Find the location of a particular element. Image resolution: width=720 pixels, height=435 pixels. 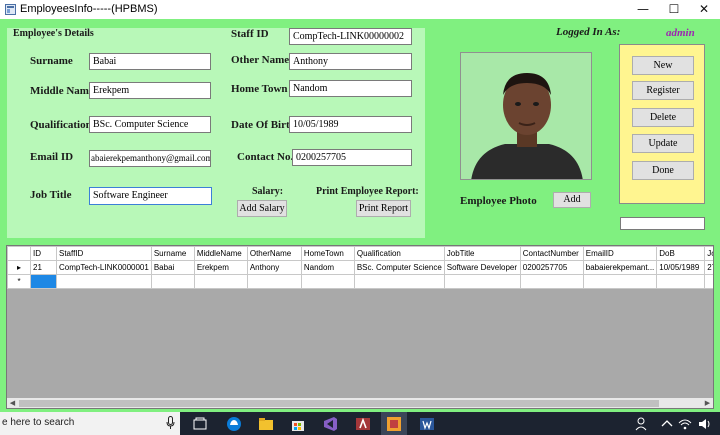

qualification-field: BSc. Computer Science is located at coordinates (150, 124).